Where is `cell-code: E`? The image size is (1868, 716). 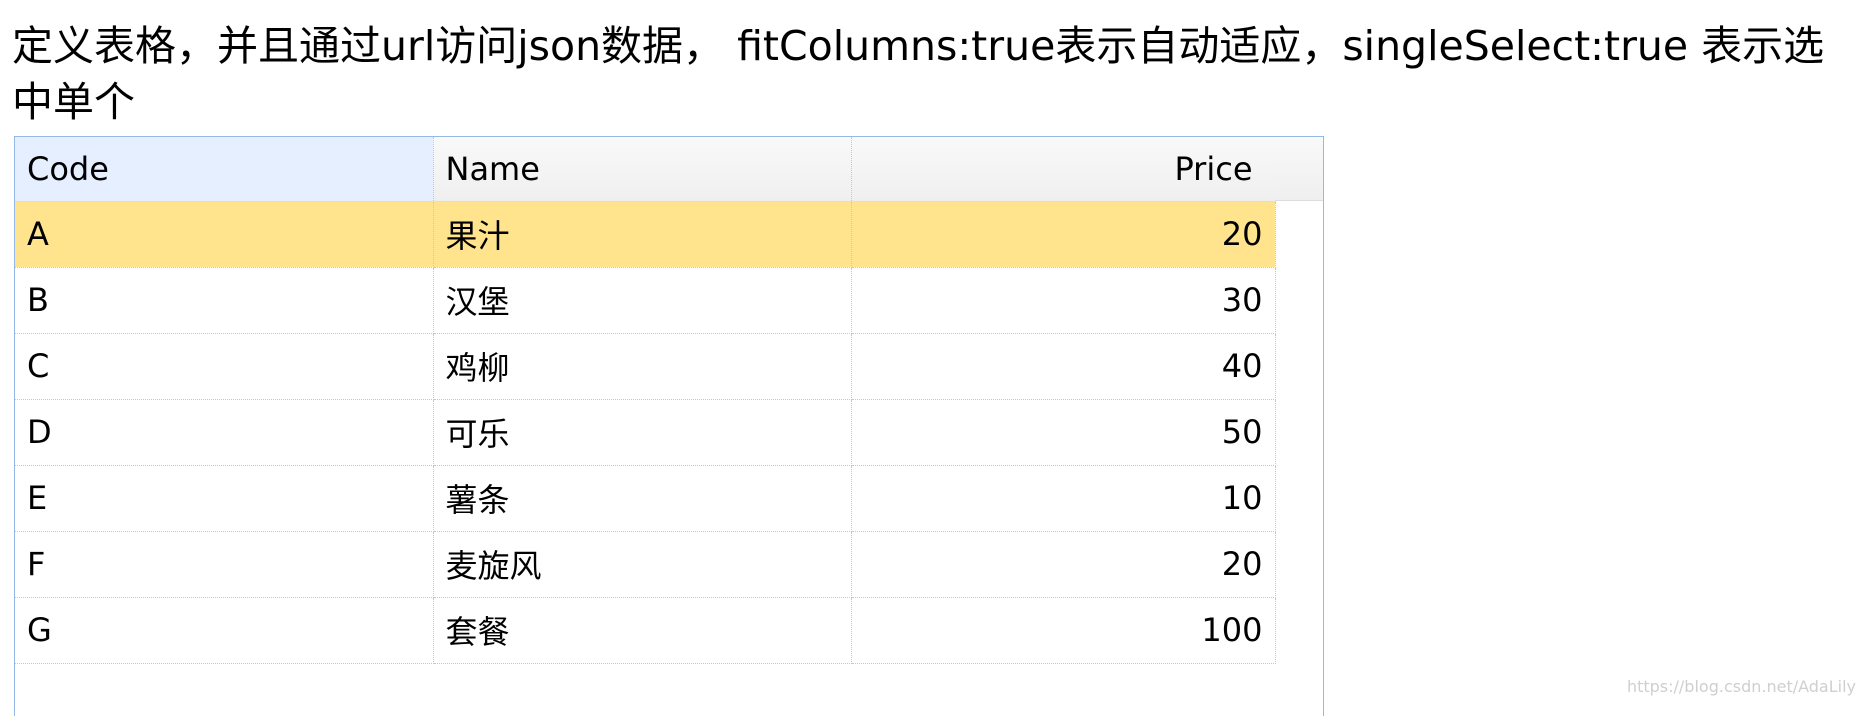 cell-code: E is located at coordinates (224, 498).